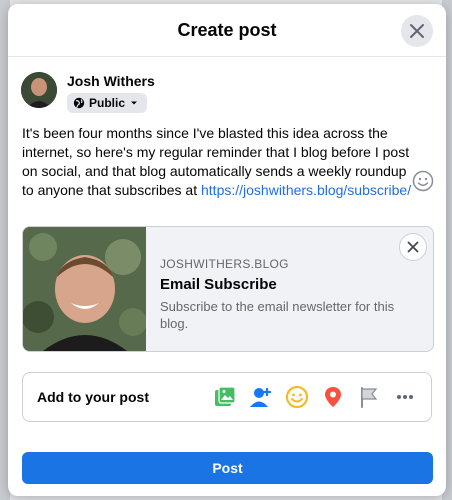  I want to click on dialog-header: Create post, so click(227, 30).